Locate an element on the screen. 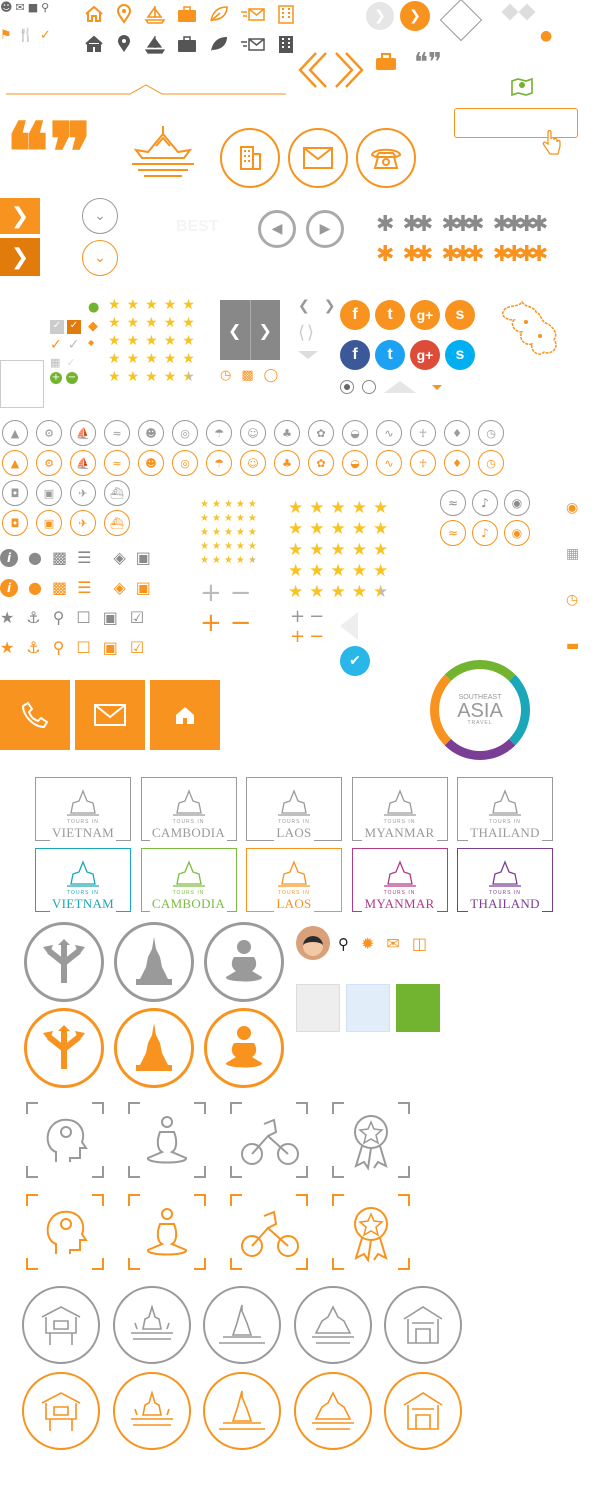  destination-badge-cambodia: TOURS IN CAMBODIA is located at coordinates (188, 880).